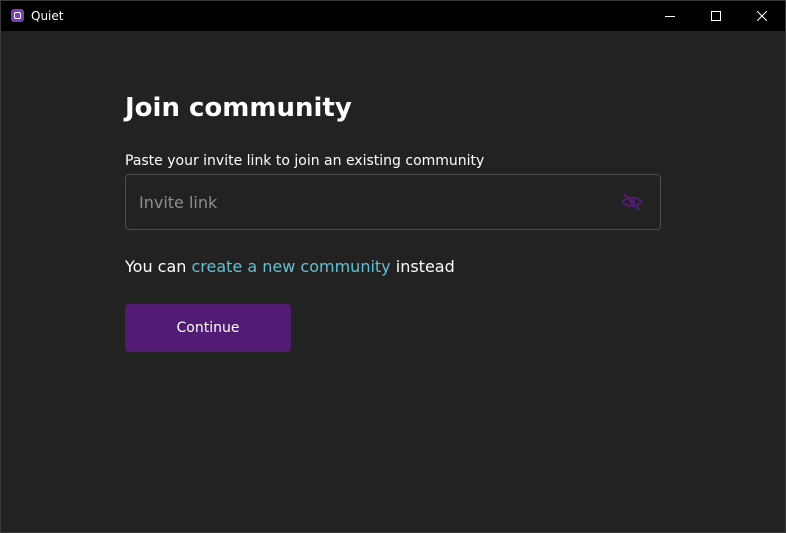  What do you see at coordinates (422, 266) in the screenshot?
I see `hint-suffix: instead` at bounding box center [422, 266].